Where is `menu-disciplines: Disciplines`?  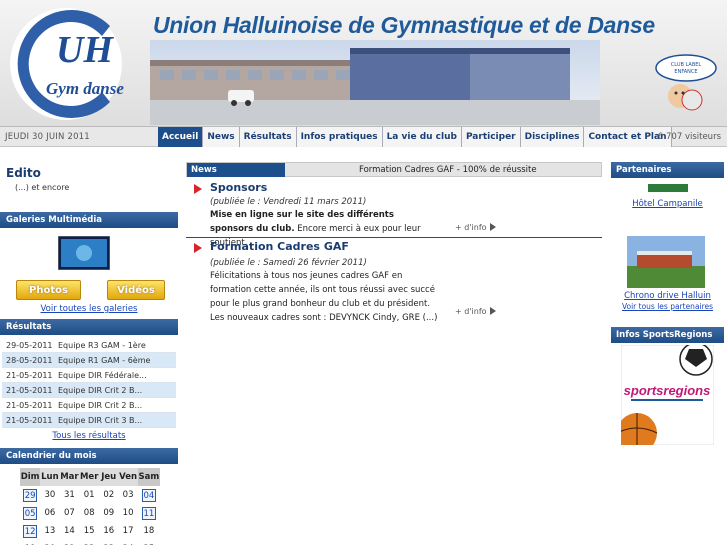 menu-disciplines: Disciplines is located at coordinates (552, 137).